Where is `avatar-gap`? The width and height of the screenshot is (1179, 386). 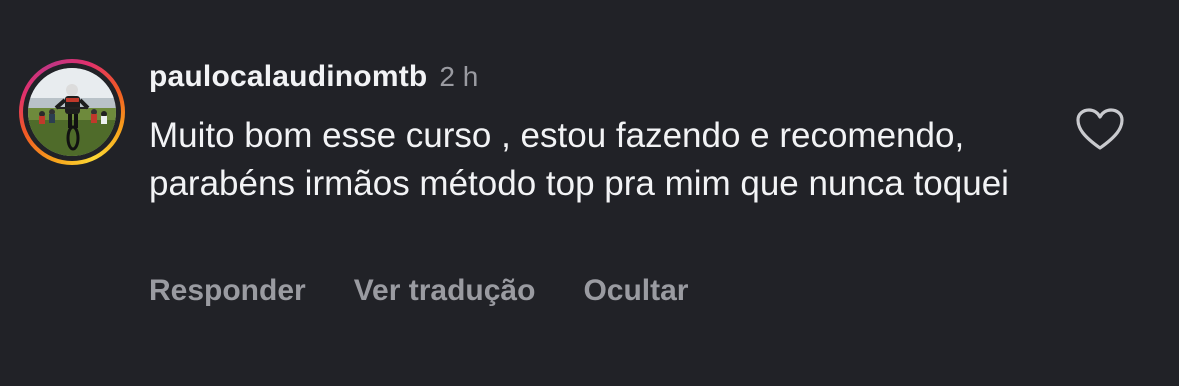
avatar-gap is located at coordinates (72, 112).